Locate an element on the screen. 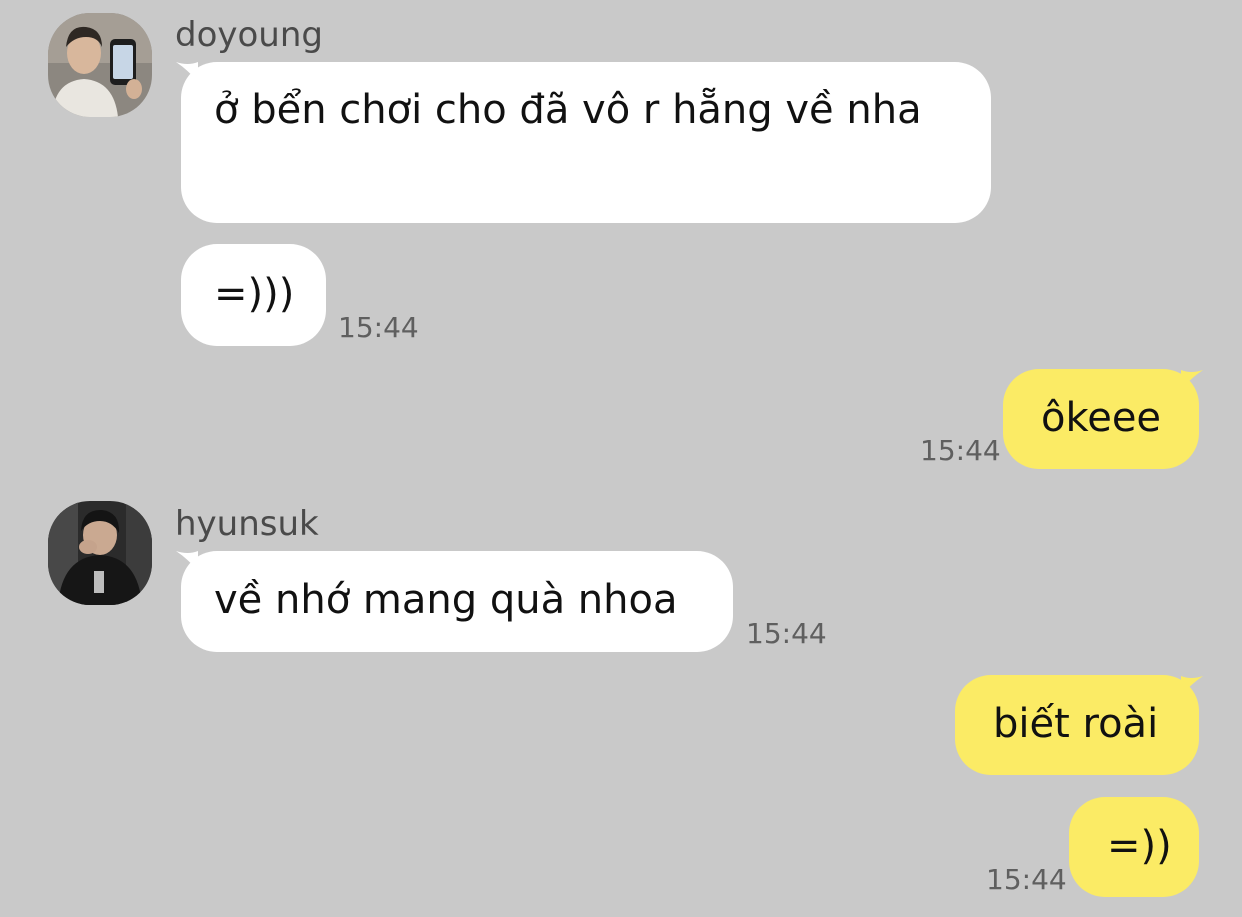  message-text: ở bển chơi cho đã vô r hẵng về nha is located at coordinates (568, 110).